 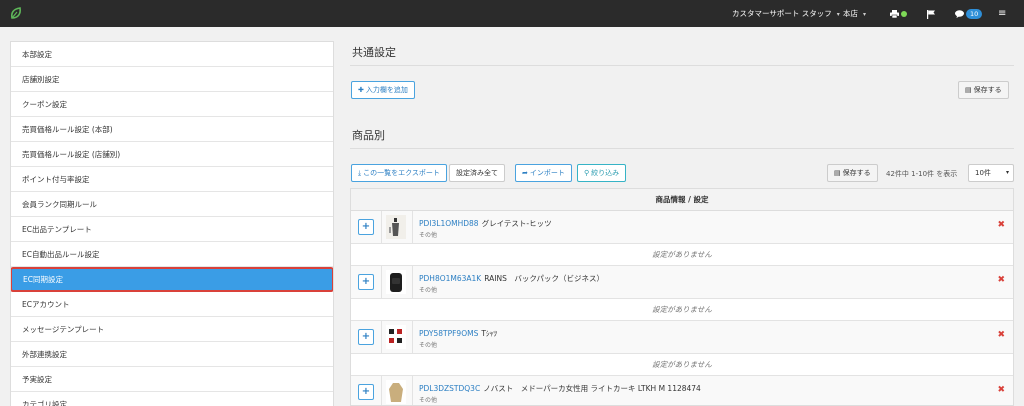 What do you see at coordinates (401, 173) in the screenshot?
I see `export-label: この一覧をエクスポート` at bounding box center [401, 173].